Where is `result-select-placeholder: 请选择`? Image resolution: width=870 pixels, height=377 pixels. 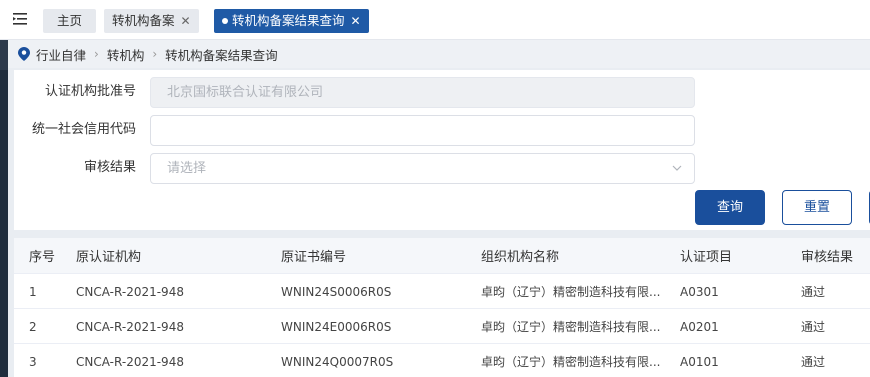
result-select-placeholder: 请选择 is located at coordinates (187, 168).